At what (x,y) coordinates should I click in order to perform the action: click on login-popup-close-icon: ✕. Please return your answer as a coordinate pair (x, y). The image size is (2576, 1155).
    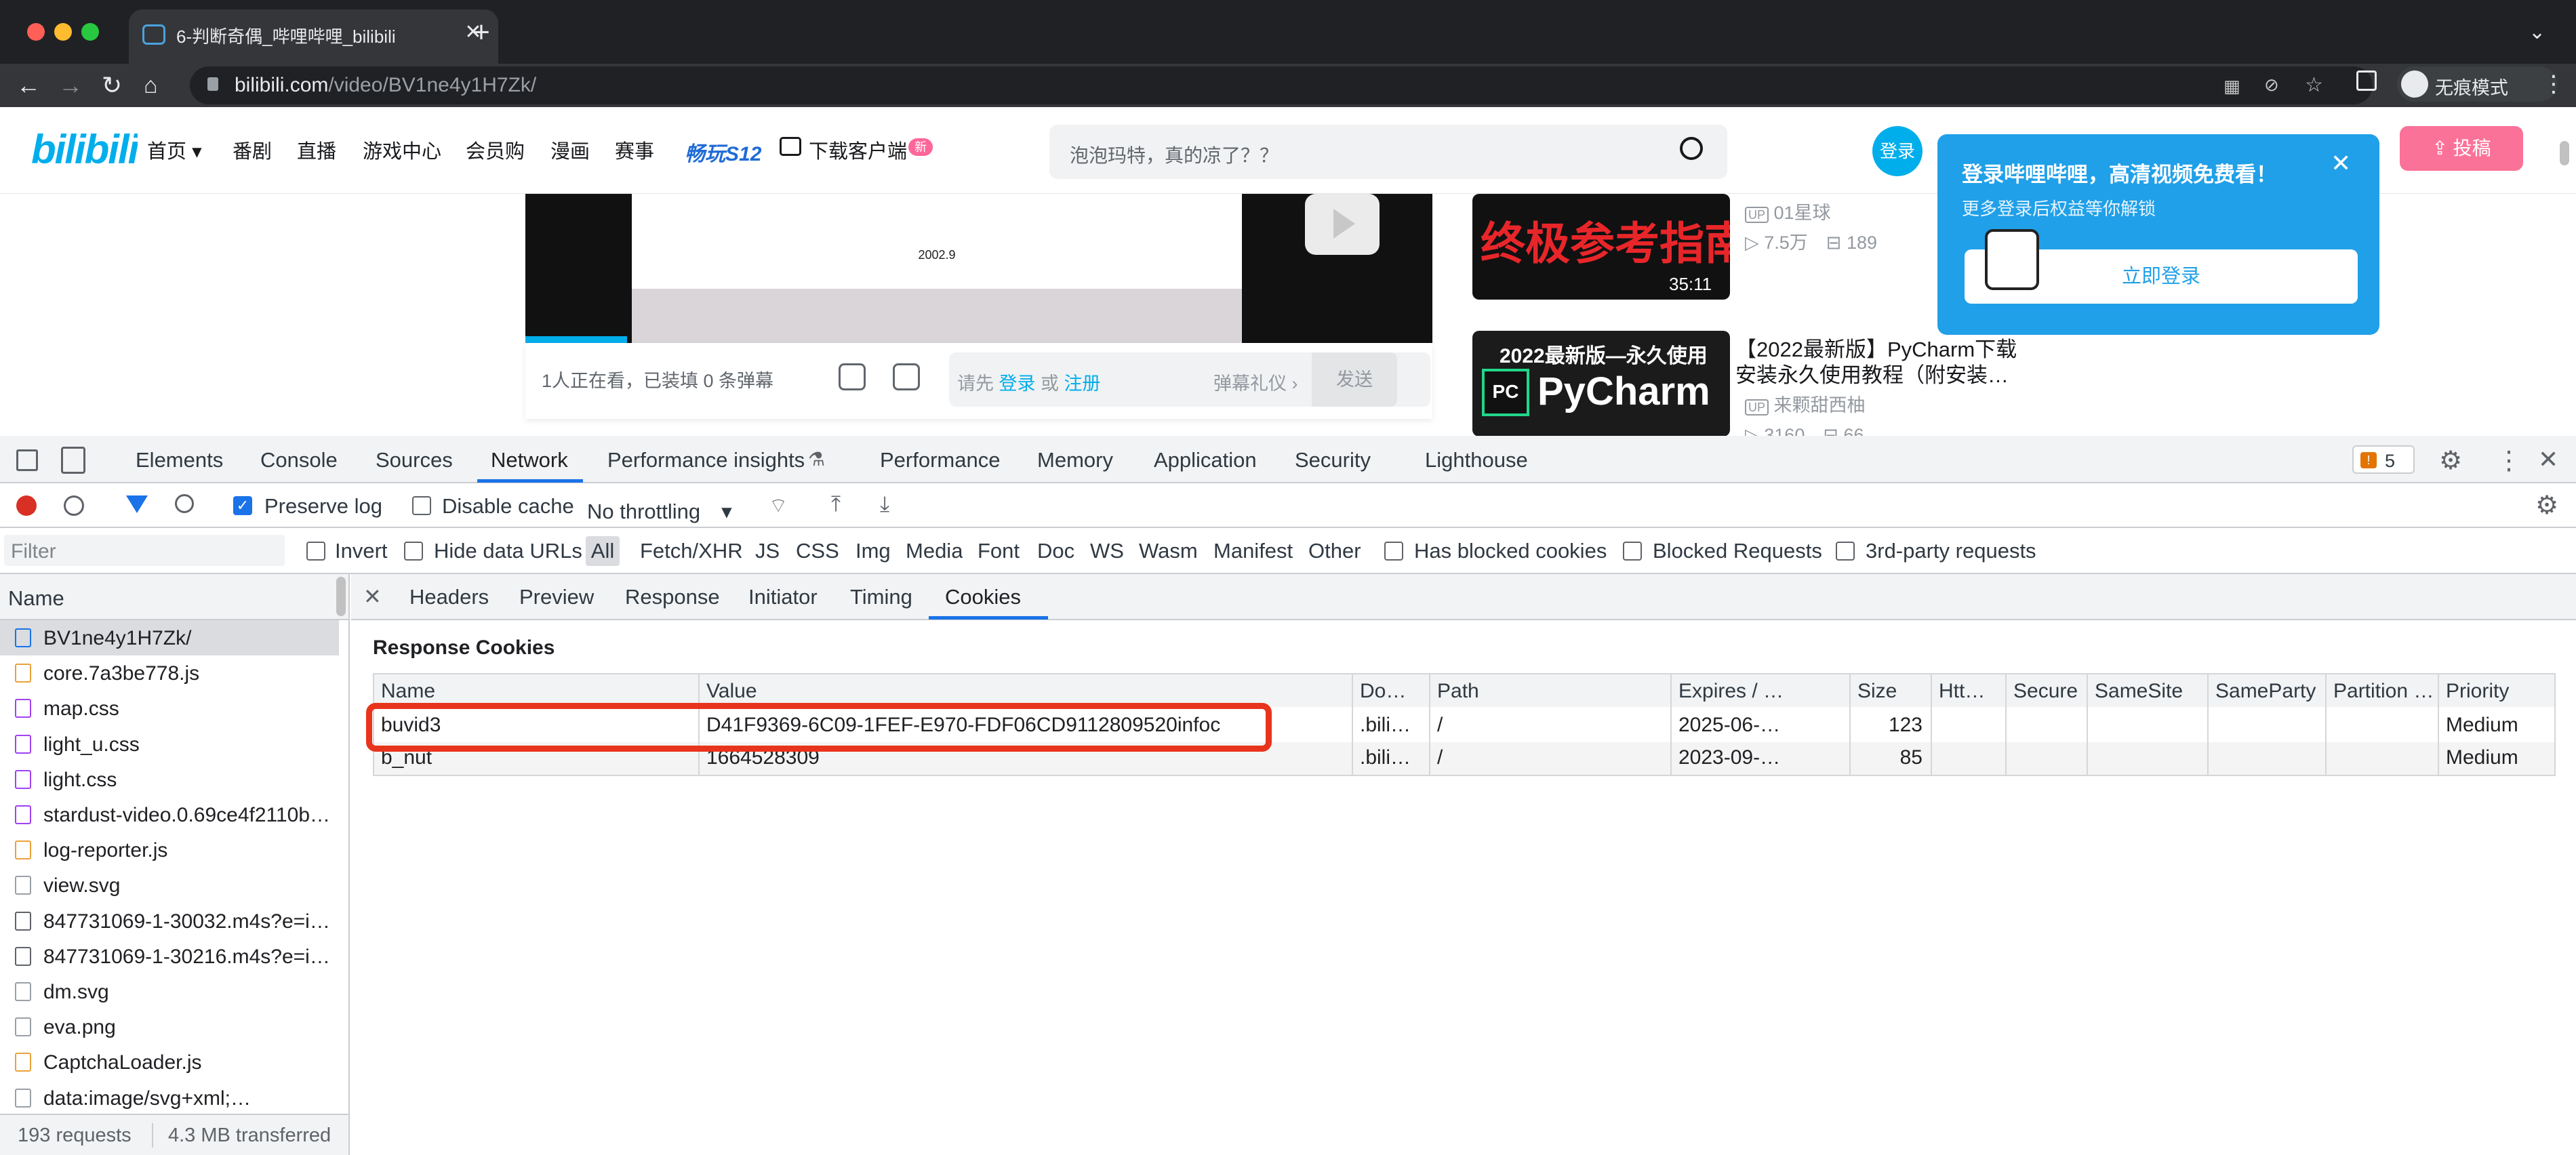
    Looking at the image, I should click on (2341, 164).